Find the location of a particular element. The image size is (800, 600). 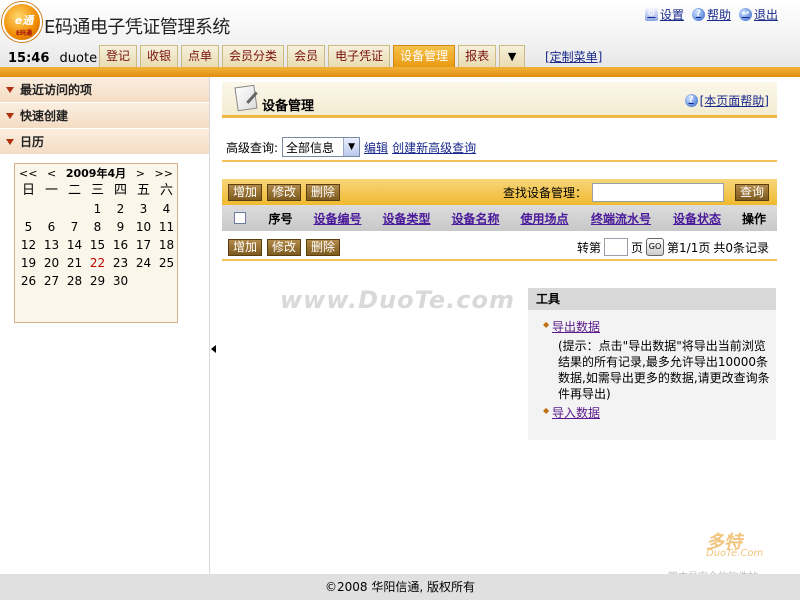

col-device-name: 设备名称 is located at coordinates (475, 218).